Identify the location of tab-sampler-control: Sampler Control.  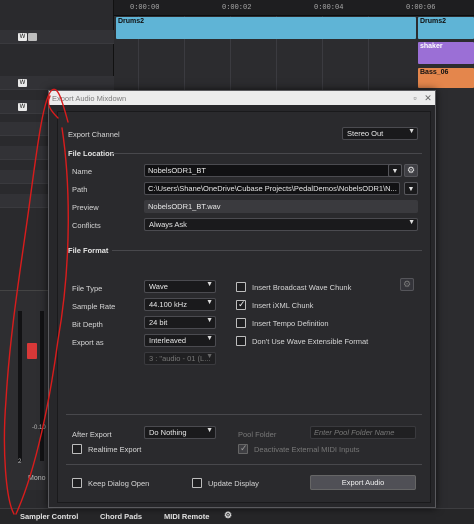
(49, 516).